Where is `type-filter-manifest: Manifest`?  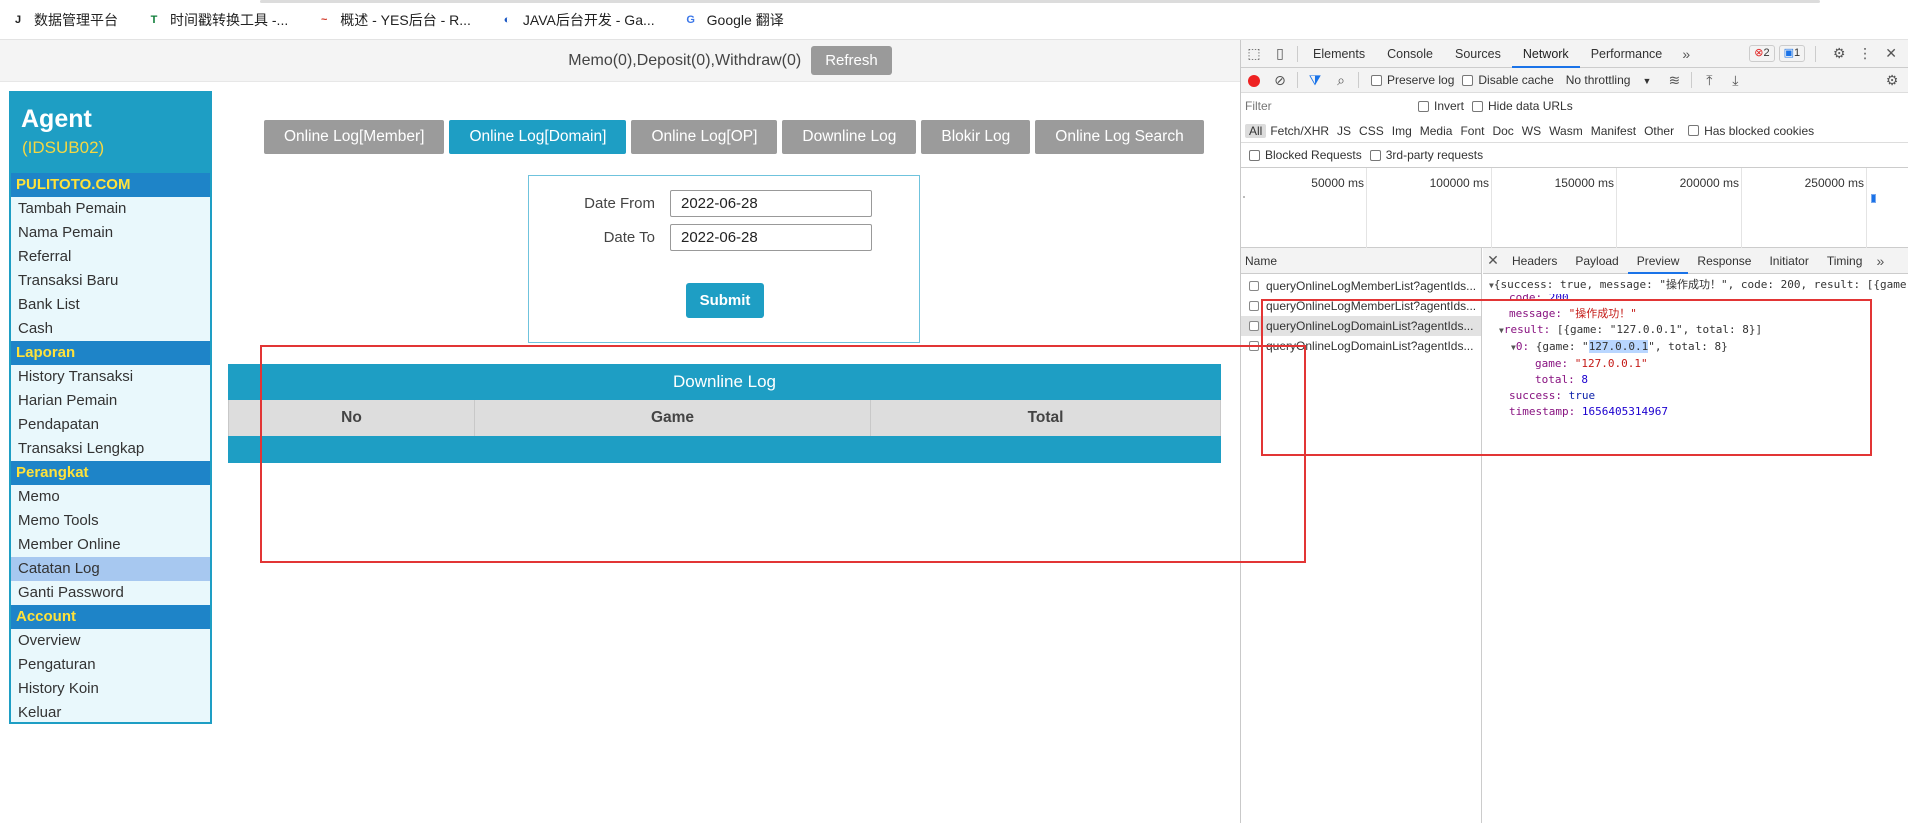 type-filter-manifest: Manifest is located at coordinates (1613, 131).